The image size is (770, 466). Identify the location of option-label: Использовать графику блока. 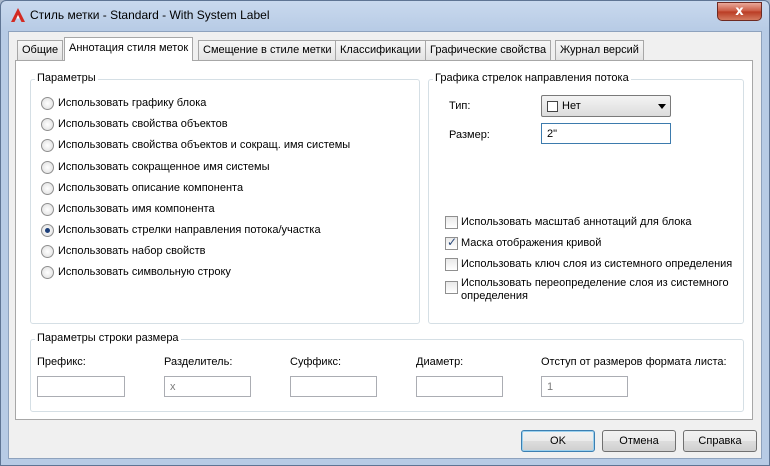
(132, 103).